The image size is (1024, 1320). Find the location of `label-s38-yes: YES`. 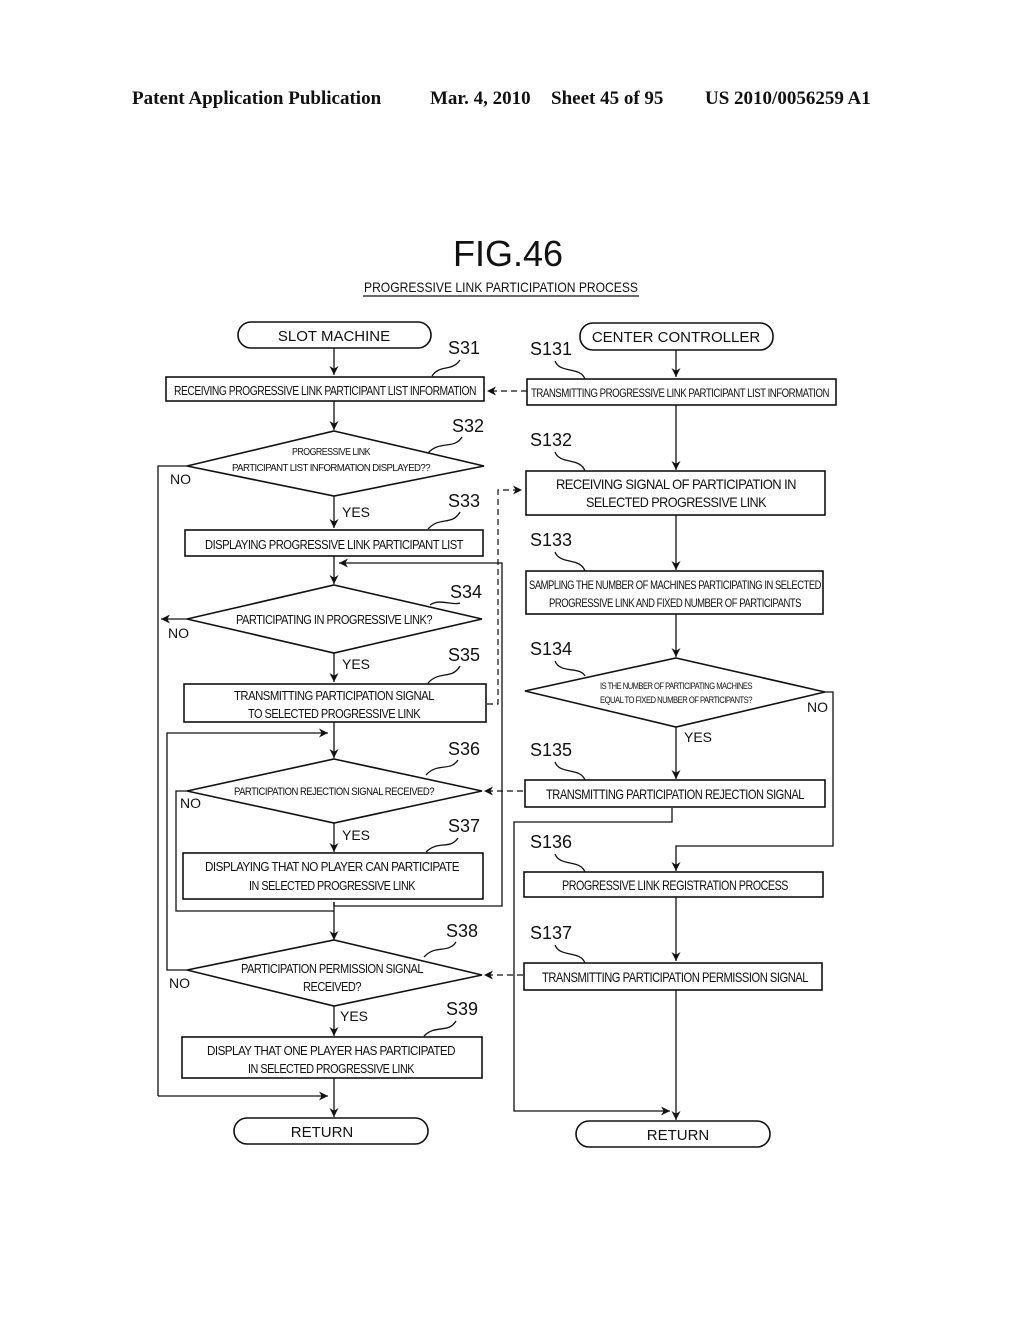

label-s38-yes: YES is located at coordinates (354, 1016).